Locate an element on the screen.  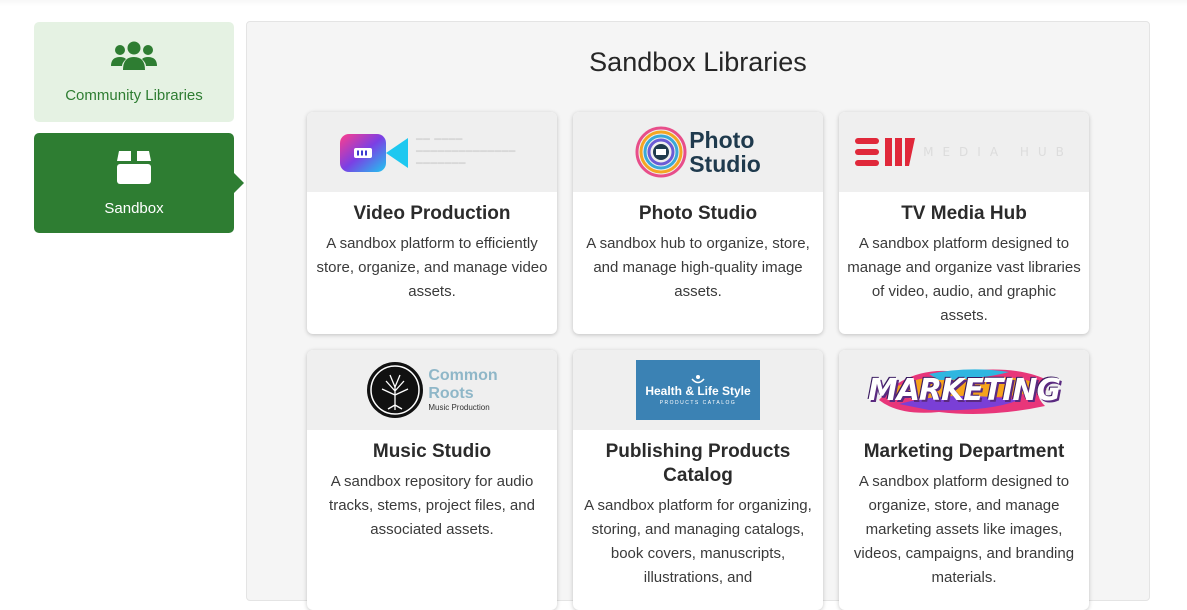
health-life-style-logo-text: Health & Life Style is located at coordinates (698, 391).